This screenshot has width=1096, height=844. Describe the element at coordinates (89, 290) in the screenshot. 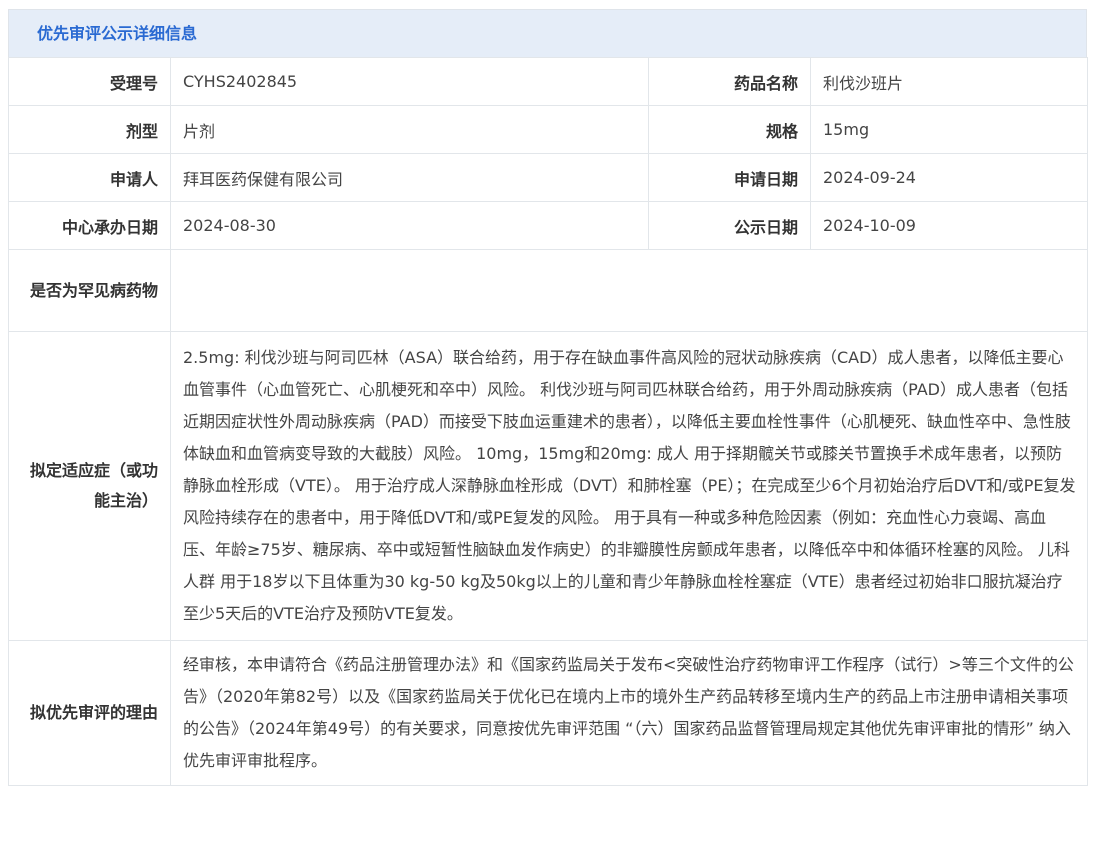

I see `rare-disease-label: 是否为罕见病药物` at that location.